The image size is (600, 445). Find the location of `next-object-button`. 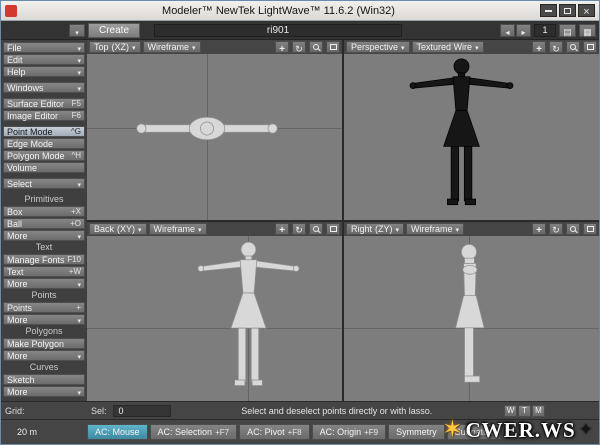

next-object-button is located at coordinates (523, 30).